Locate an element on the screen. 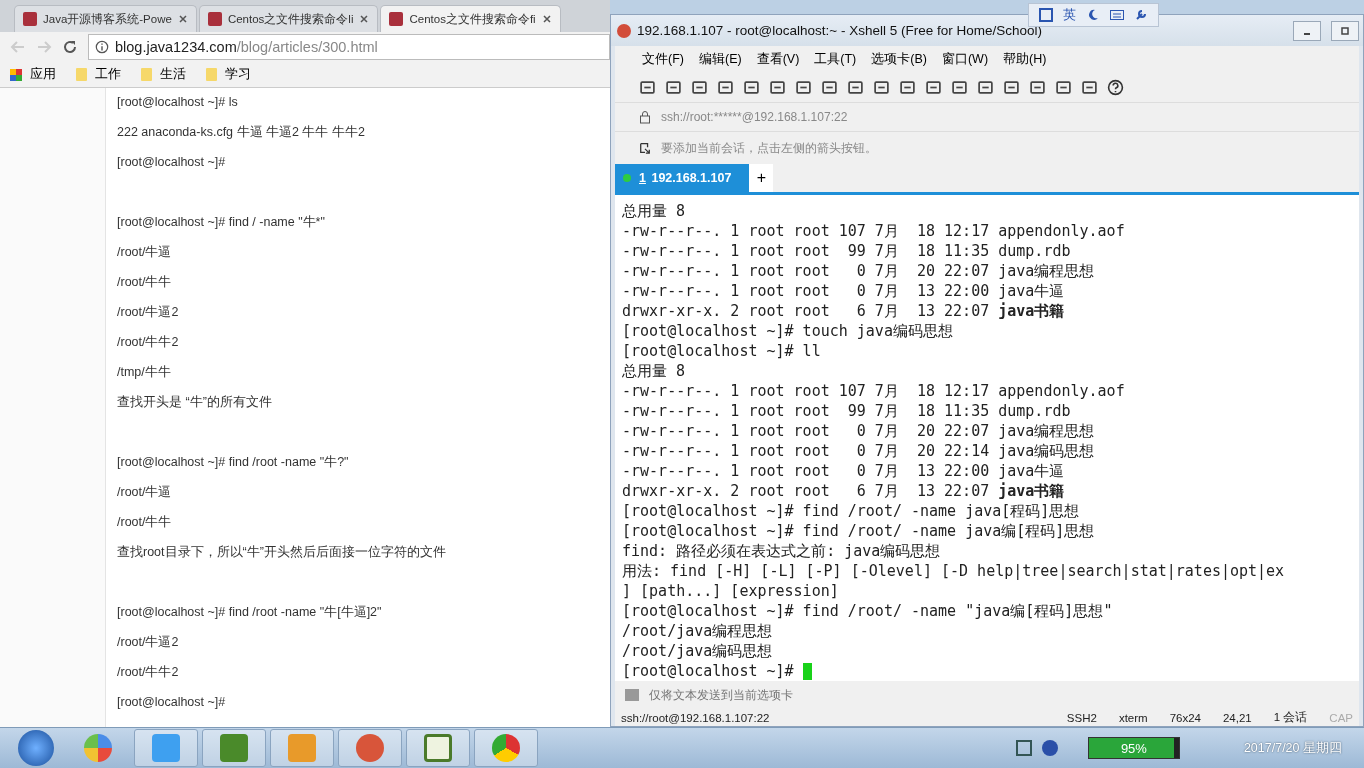 Image resolution: width=1364 pixels, height=768 pixels. menu-item: 帮助(H) is located at coordinates (1025, 59).